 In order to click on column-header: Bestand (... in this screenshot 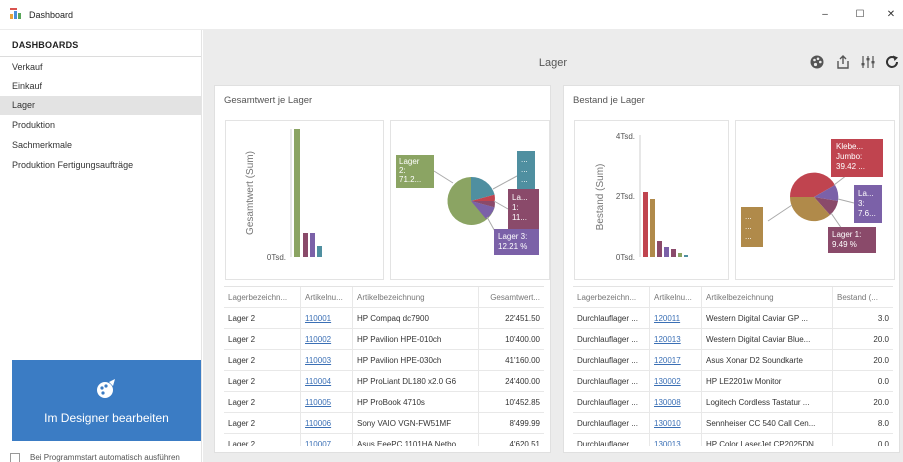, I will do `click(863, 297)`.